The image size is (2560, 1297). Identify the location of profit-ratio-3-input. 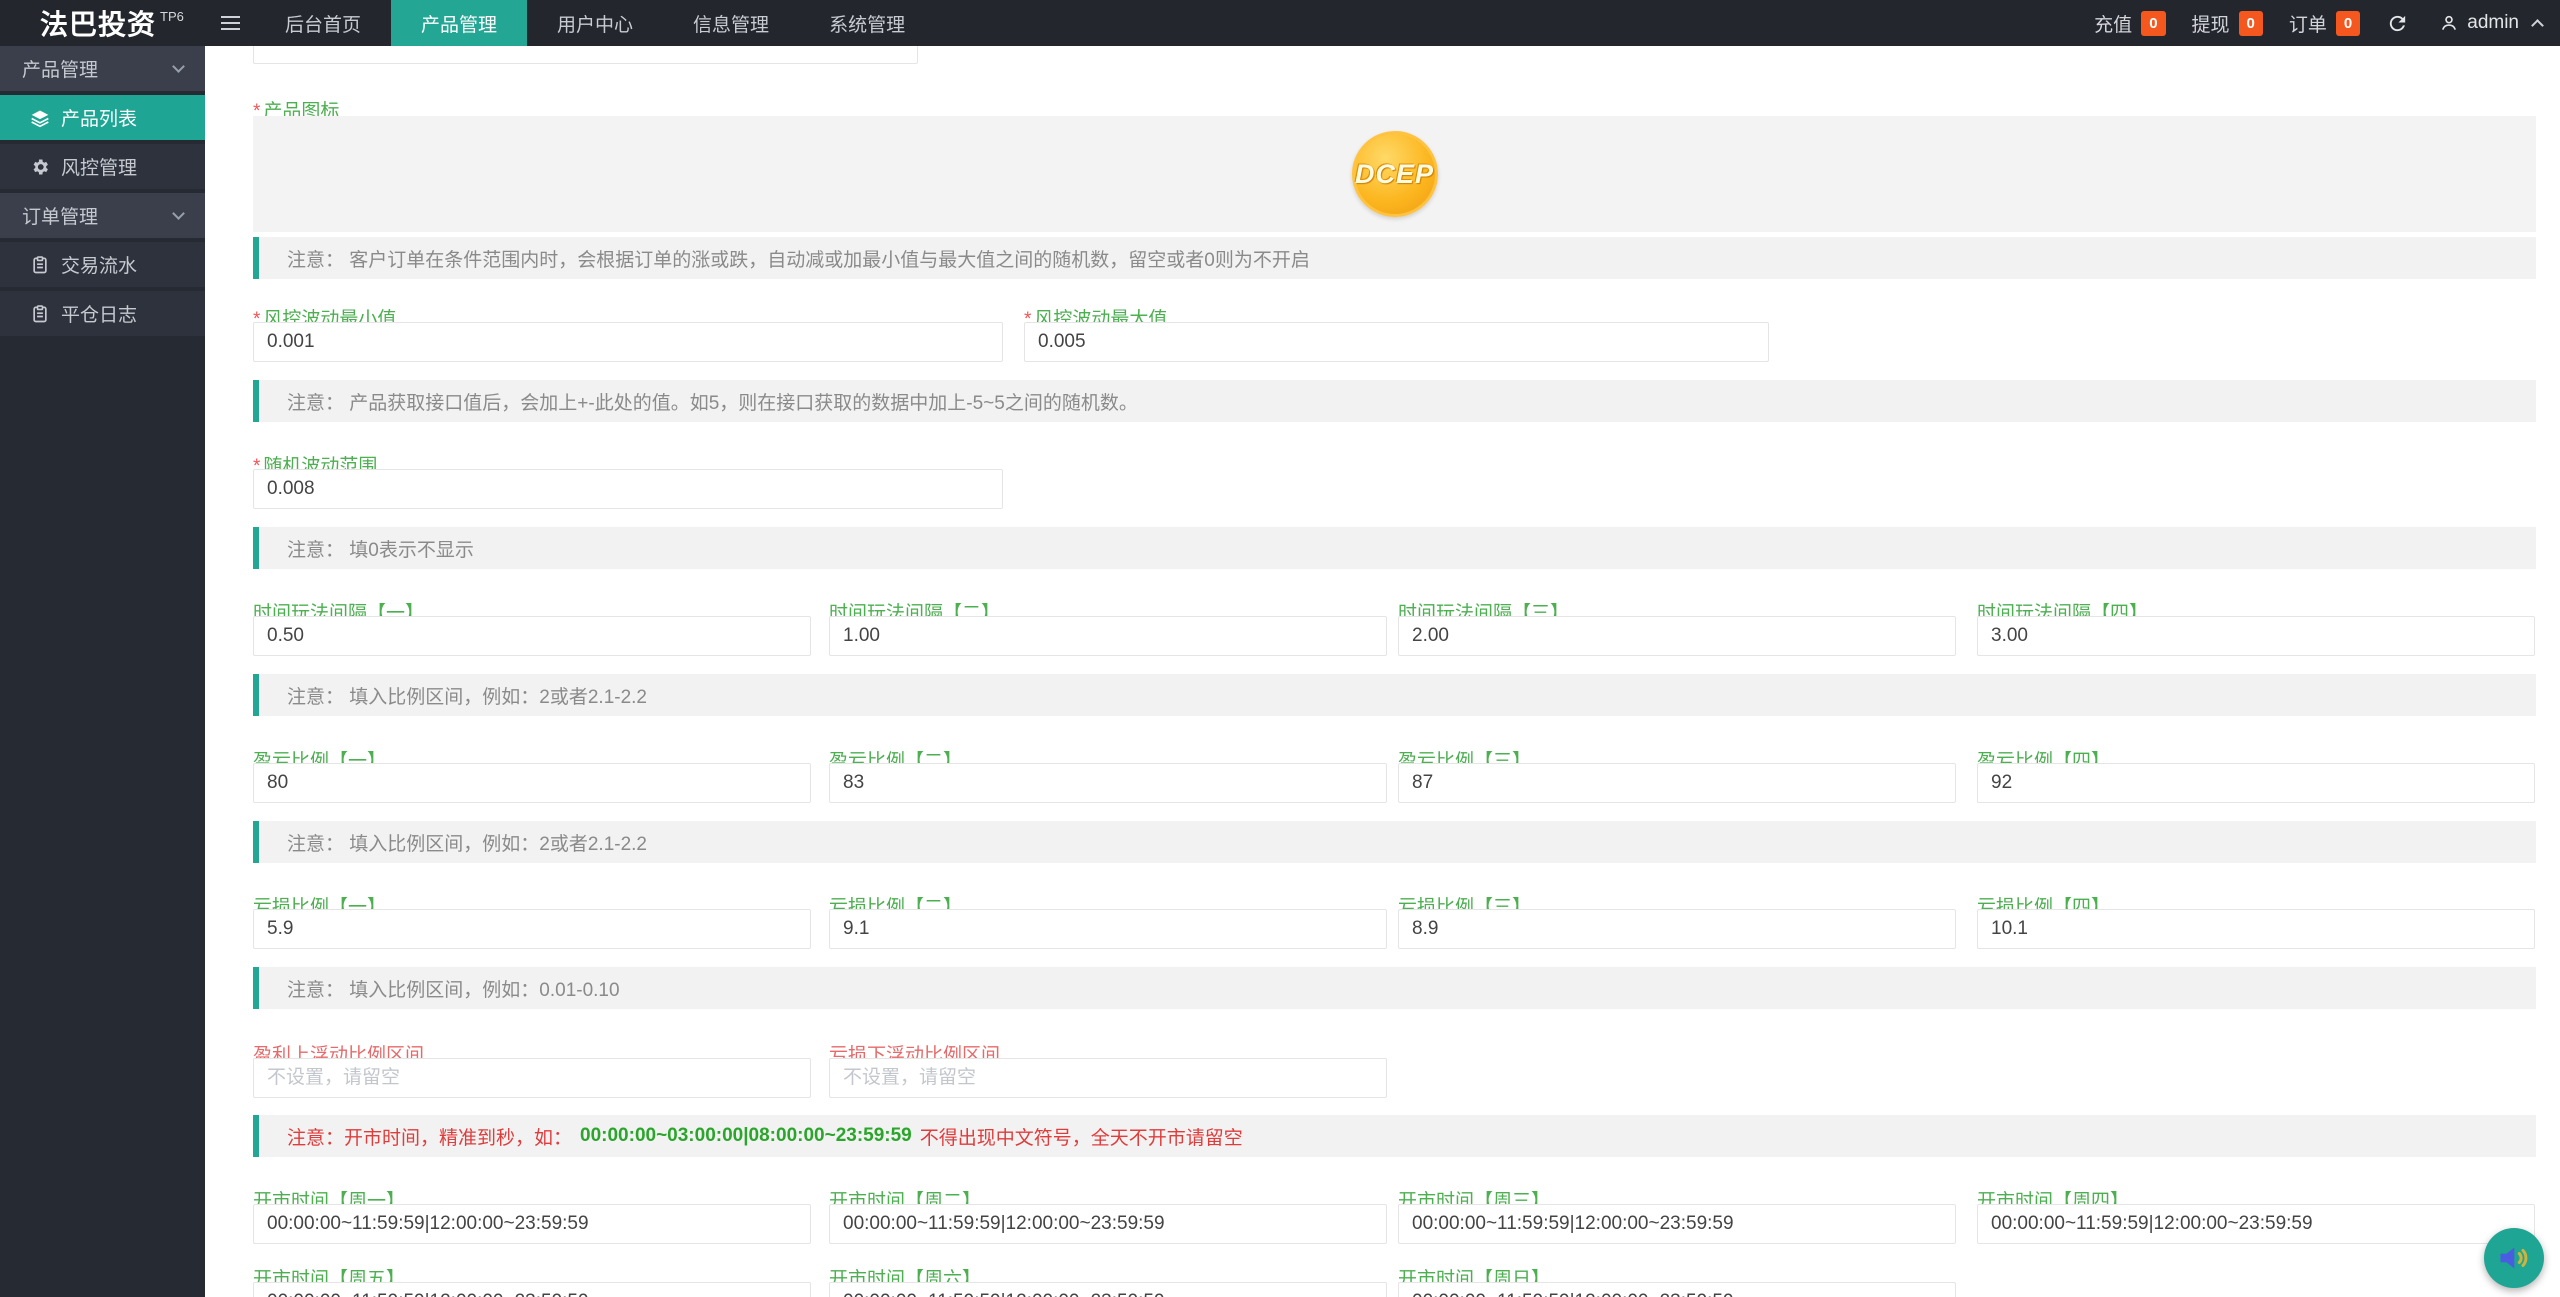
(1677, 783).